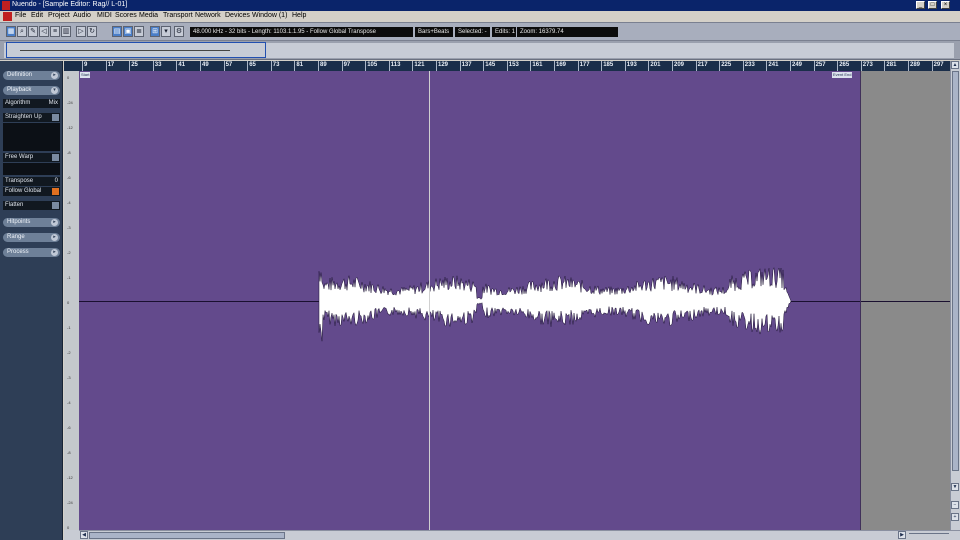  What do you see at coordinates (237, 15) in the screenshot?
I see `menu-devices: Devices` at bounding box center [237, 15].